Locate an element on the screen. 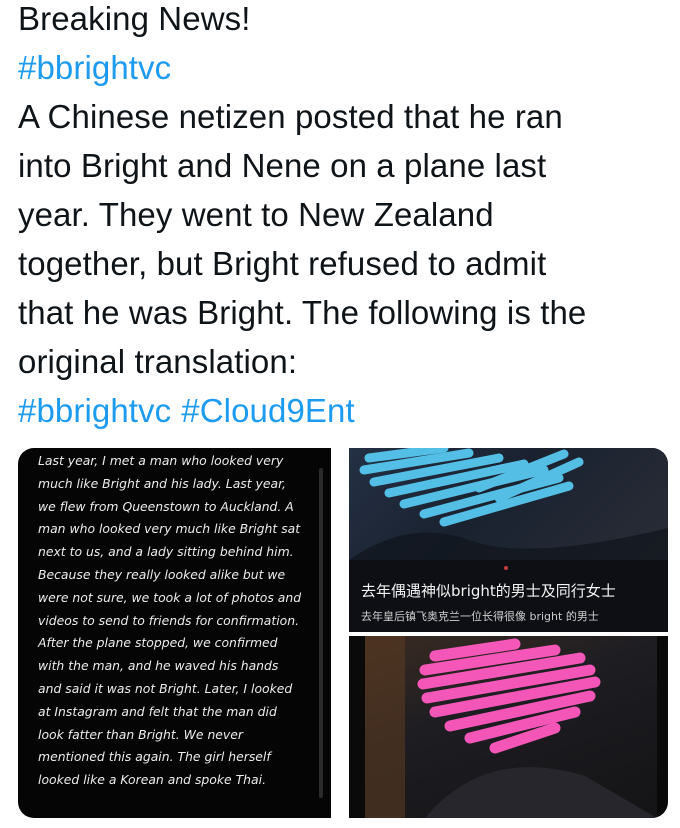 This screenshot has height=828, width=680. tweet-heading: Breaking News! is located at coordinates (134, 18).